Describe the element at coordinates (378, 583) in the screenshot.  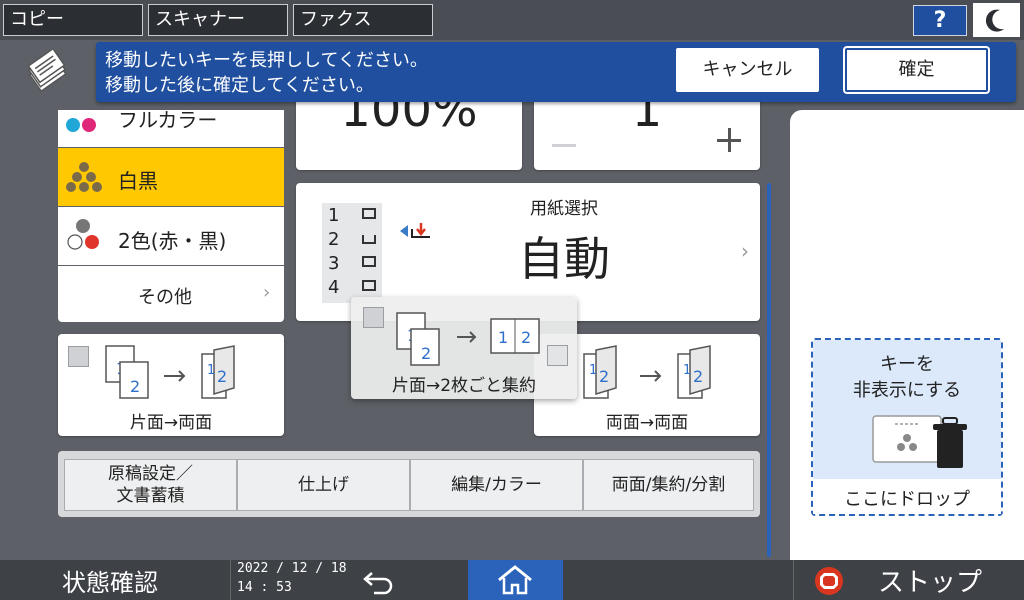
I see `back-arrow-icon` at that location.